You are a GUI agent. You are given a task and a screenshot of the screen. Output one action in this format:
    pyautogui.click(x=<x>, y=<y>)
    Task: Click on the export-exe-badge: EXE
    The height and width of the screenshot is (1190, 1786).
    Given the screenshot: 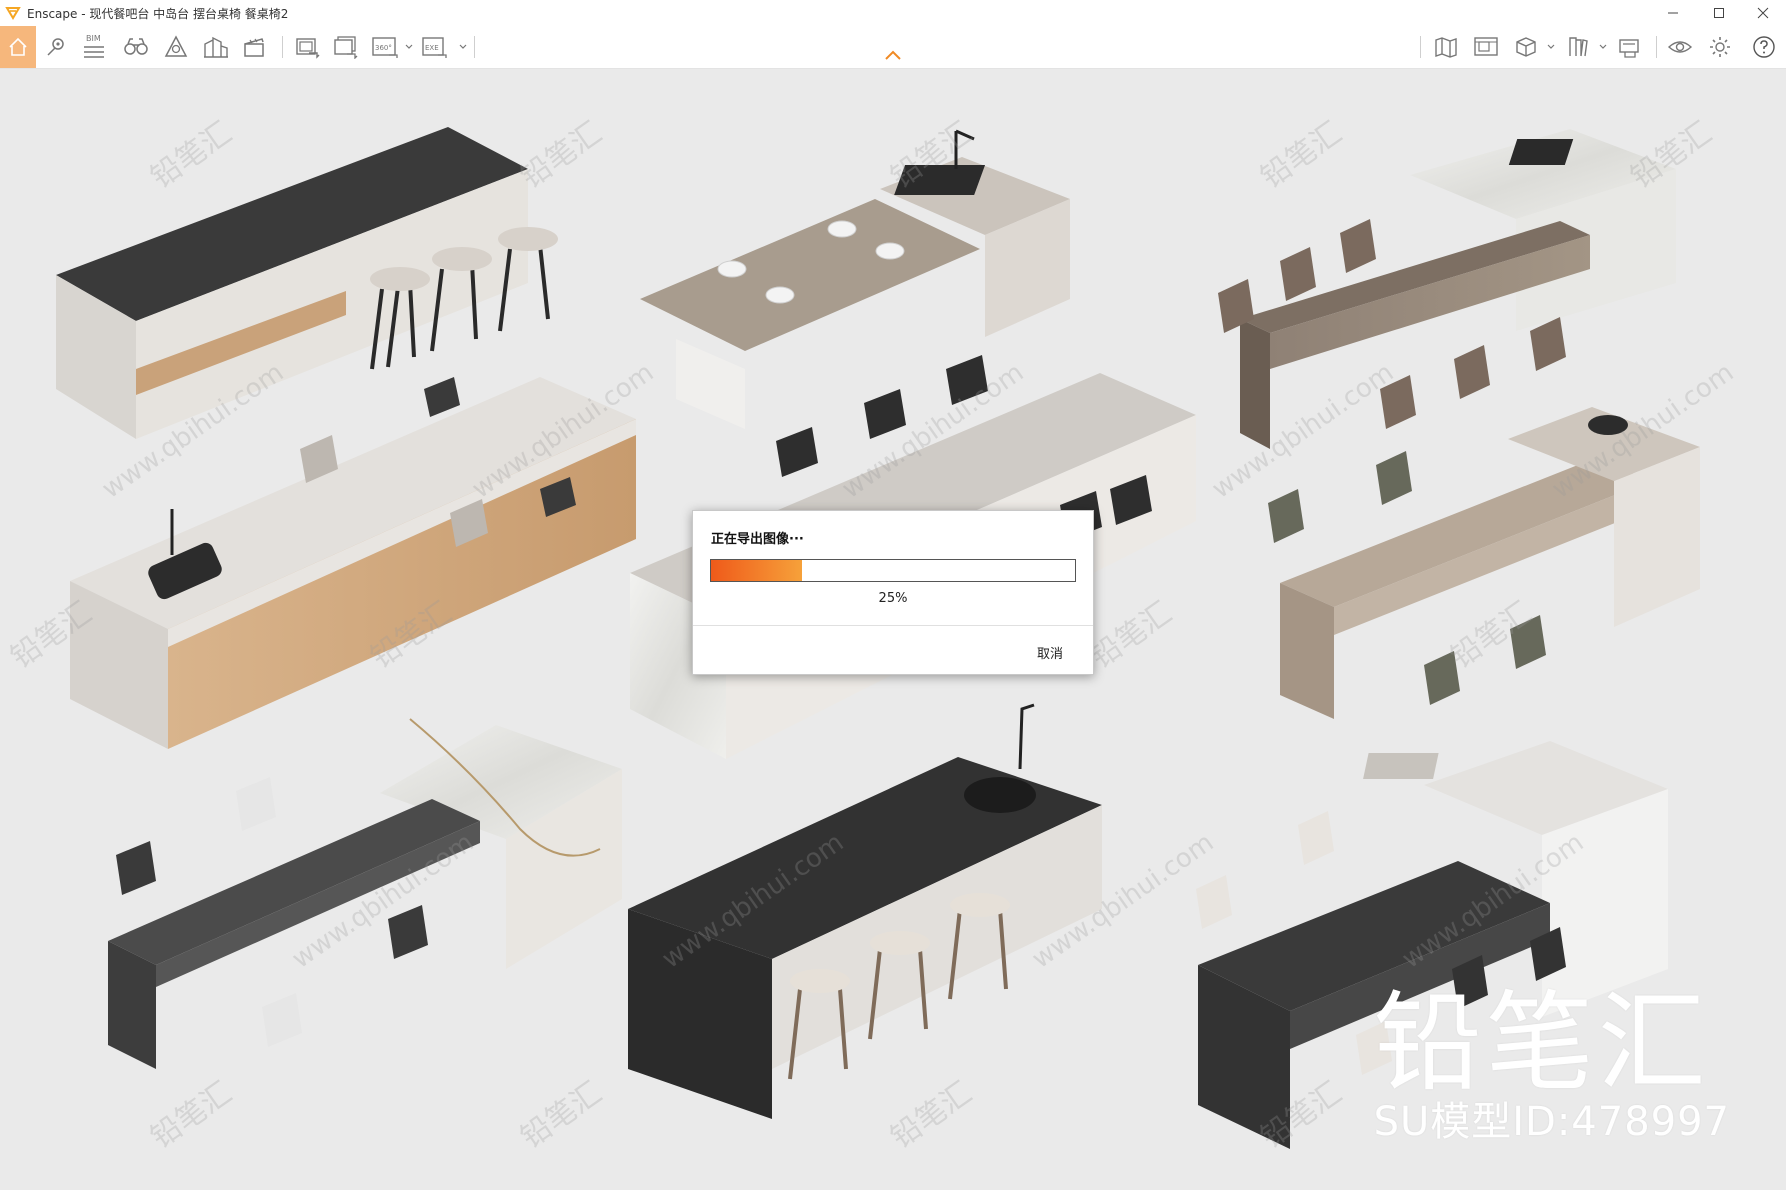 What is the action you would take?
    pyautogui.click(x=432, y=48)
    